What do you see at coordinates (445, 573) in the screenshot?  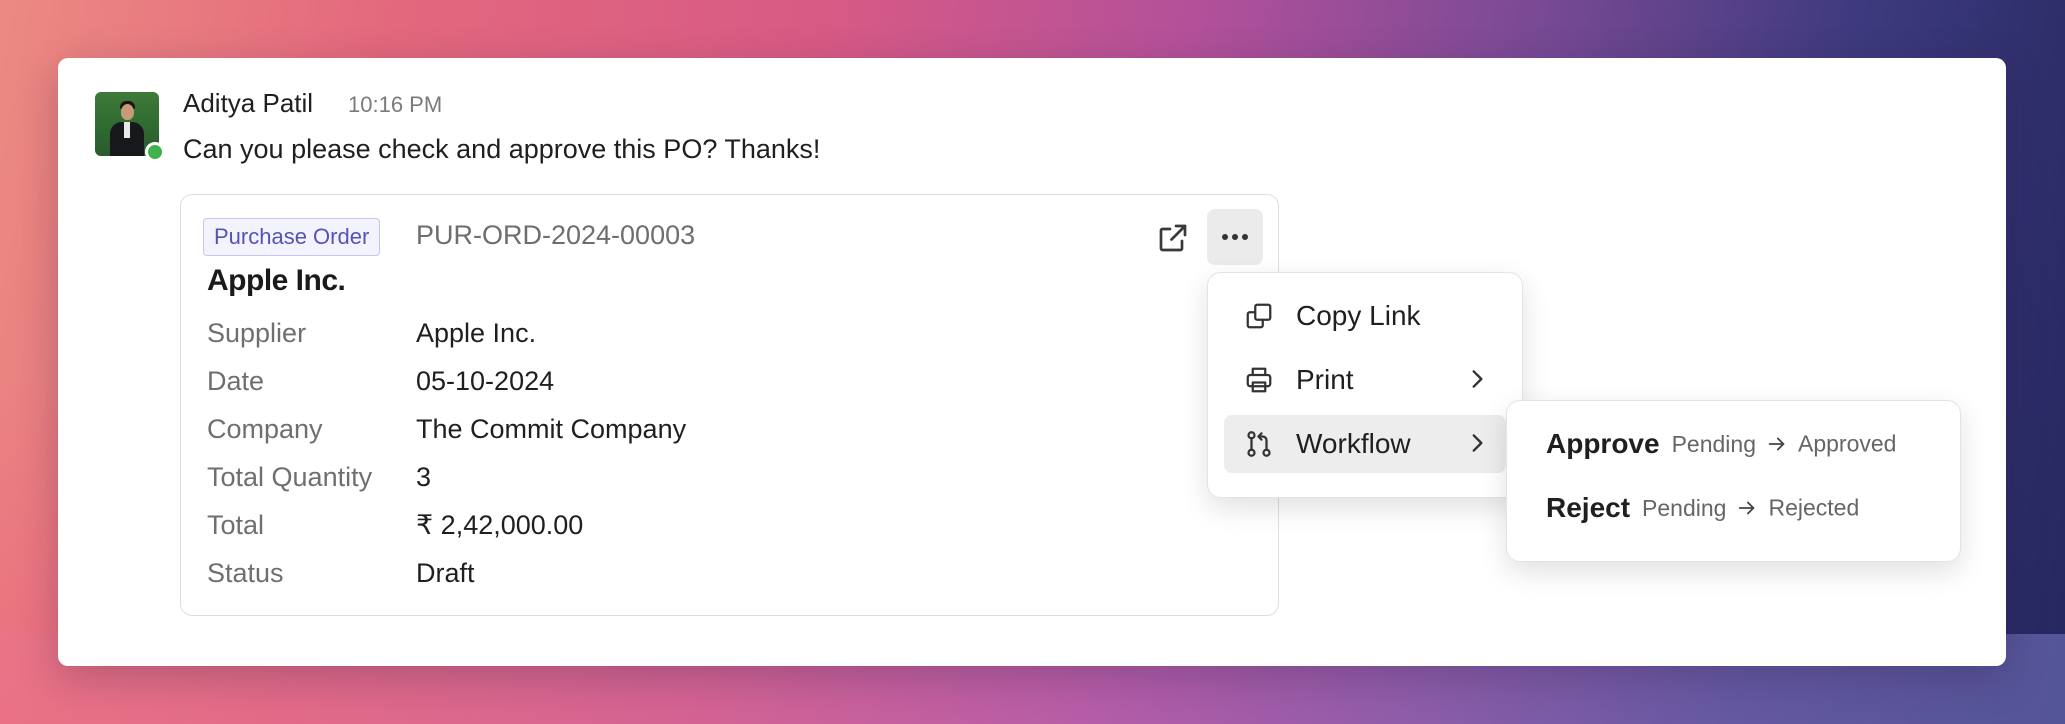 I see `field-value-status: Draft` at bounding box center [445, 573].